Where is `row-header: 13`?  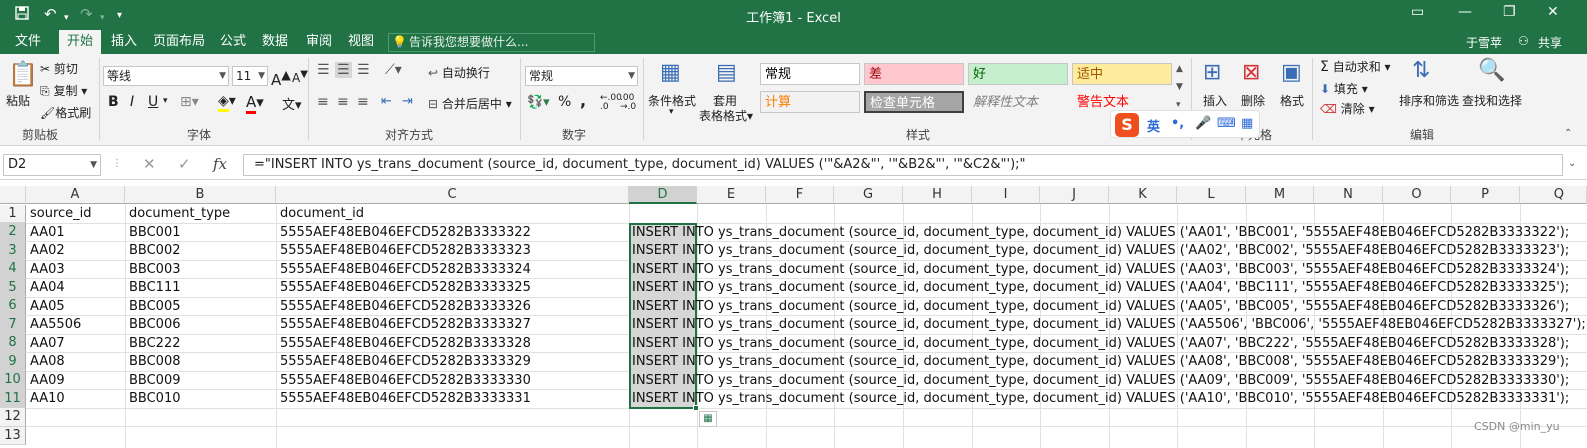
row-header: 13 is located at coordinates (13, 435).